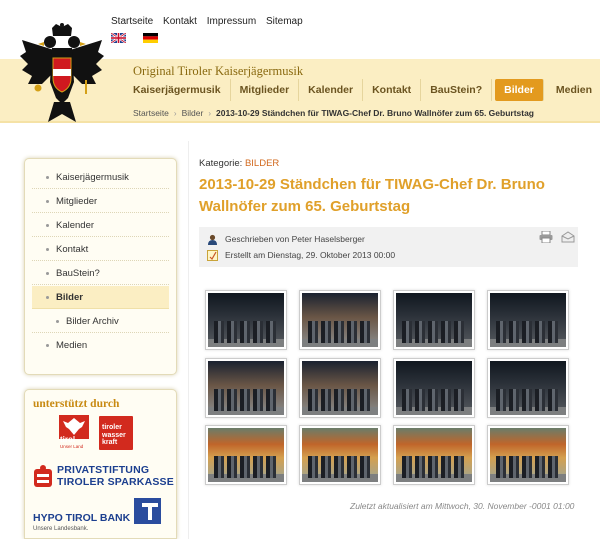  What do you see at coordinates (231, 21) in the screenshot?
I see `top-link-impressum: Impressum` at bounding box center [231, 21].